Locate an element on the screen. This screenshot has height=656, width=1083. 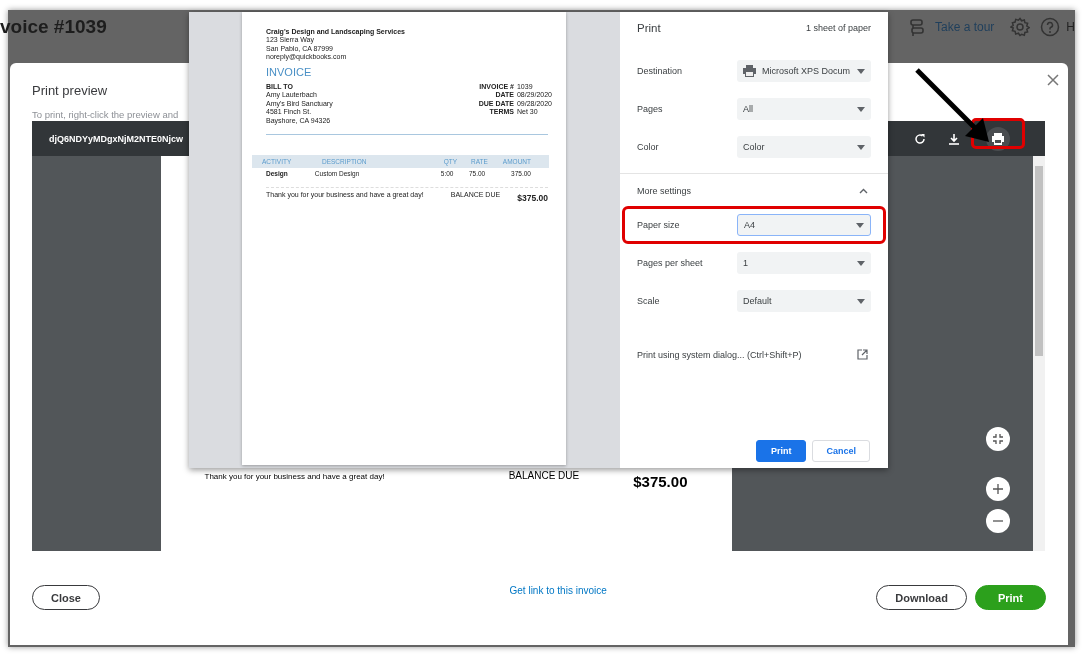
invoice-link: Get link to this invoice is located at coordinates (558, 590).